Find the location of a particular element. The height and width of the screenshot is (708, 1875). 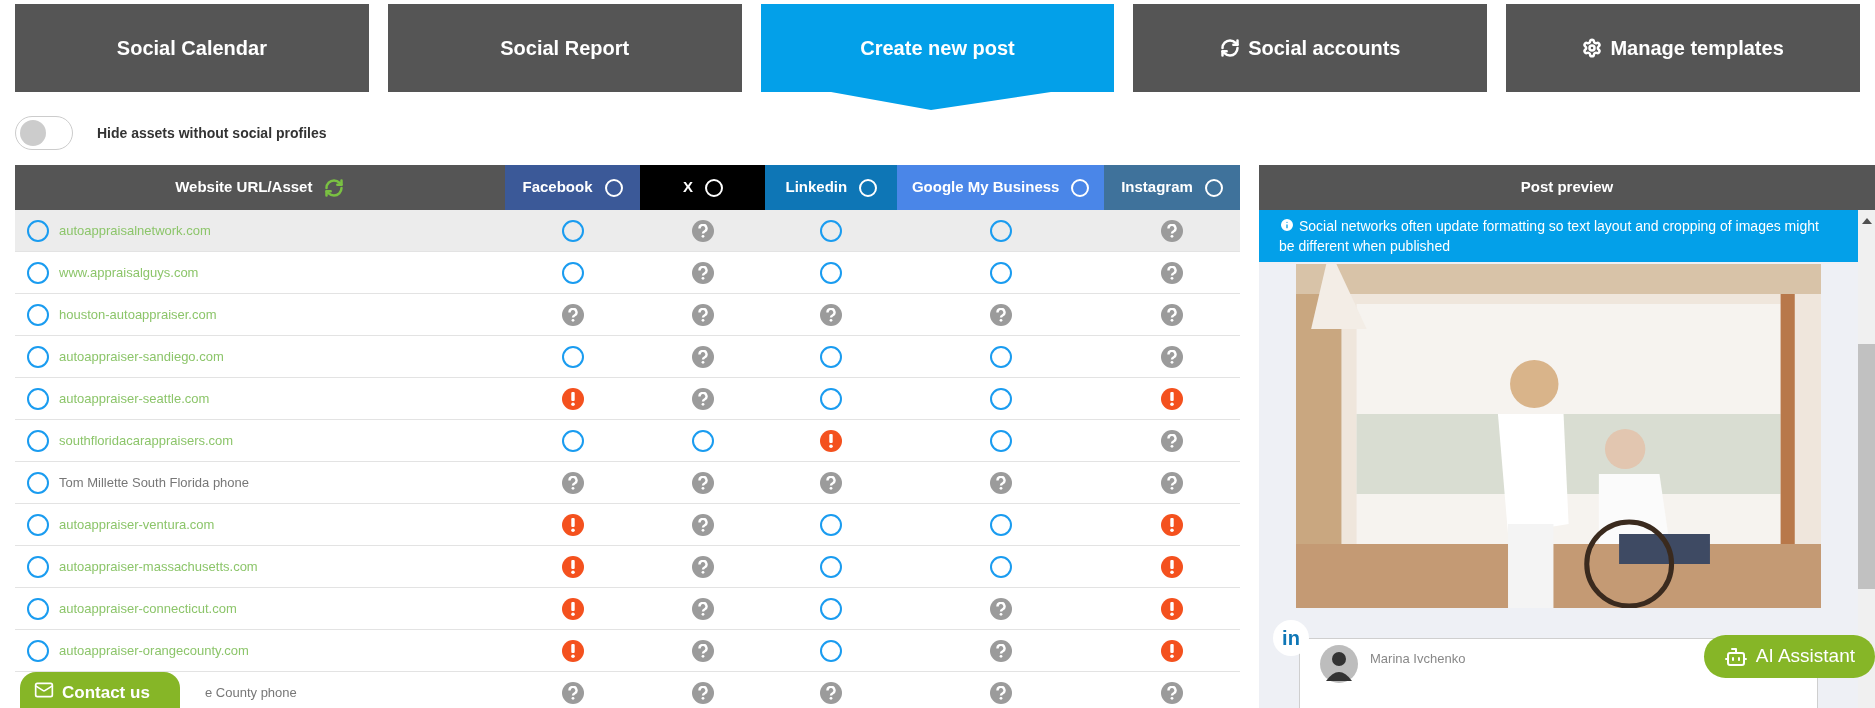

panel-header: Post preview is located at coordinates (1567, 187).